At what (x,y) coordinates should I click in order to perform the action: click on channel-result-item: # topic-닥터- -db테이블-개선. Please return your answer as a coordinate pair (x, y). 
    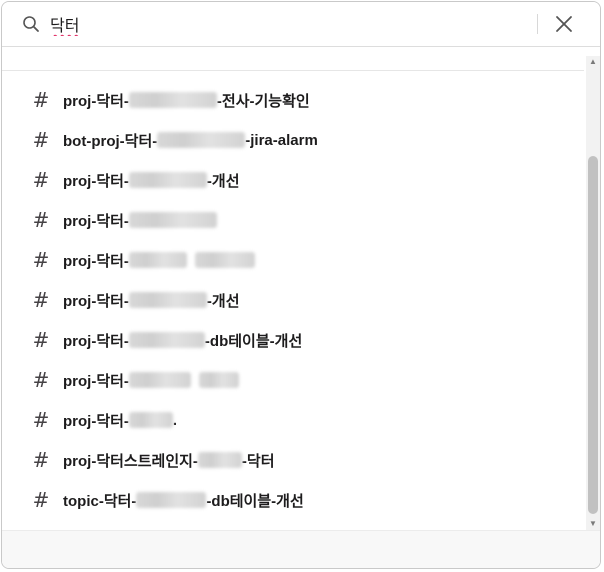
    Looking at the image, I should click on (293, 500).